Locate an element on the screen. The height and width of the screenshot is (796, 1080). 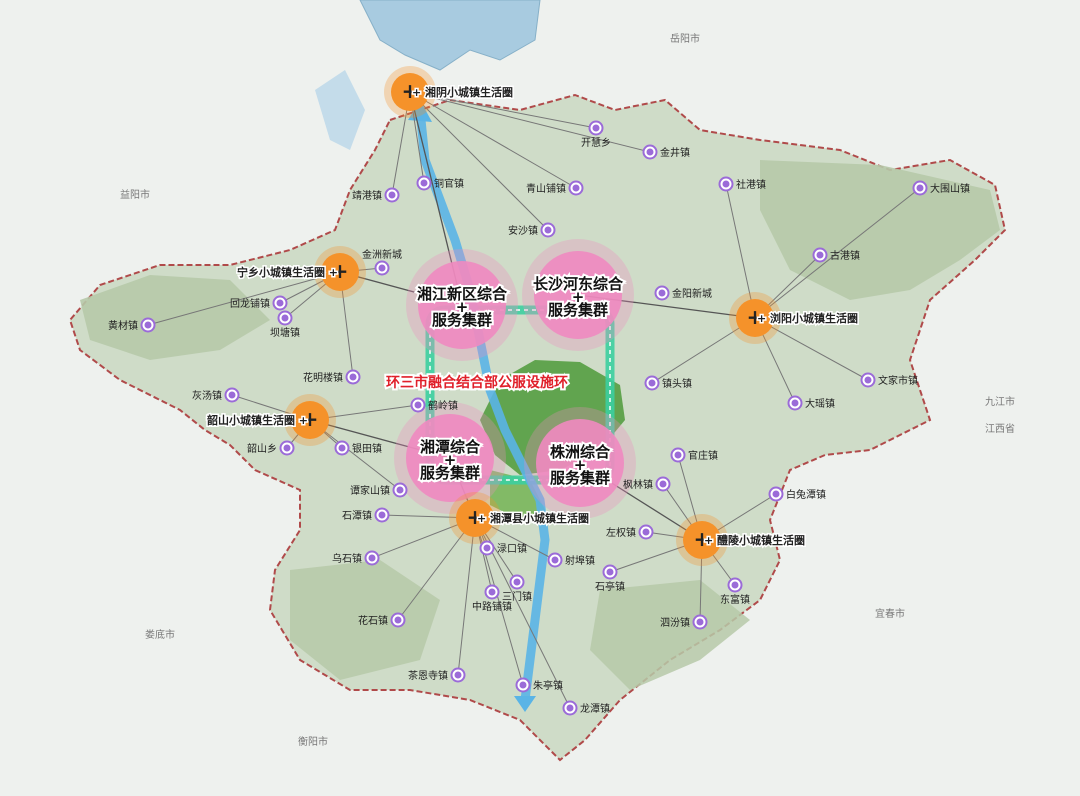
town-label: 朱亭镇 is located at coordinates (548, 685).